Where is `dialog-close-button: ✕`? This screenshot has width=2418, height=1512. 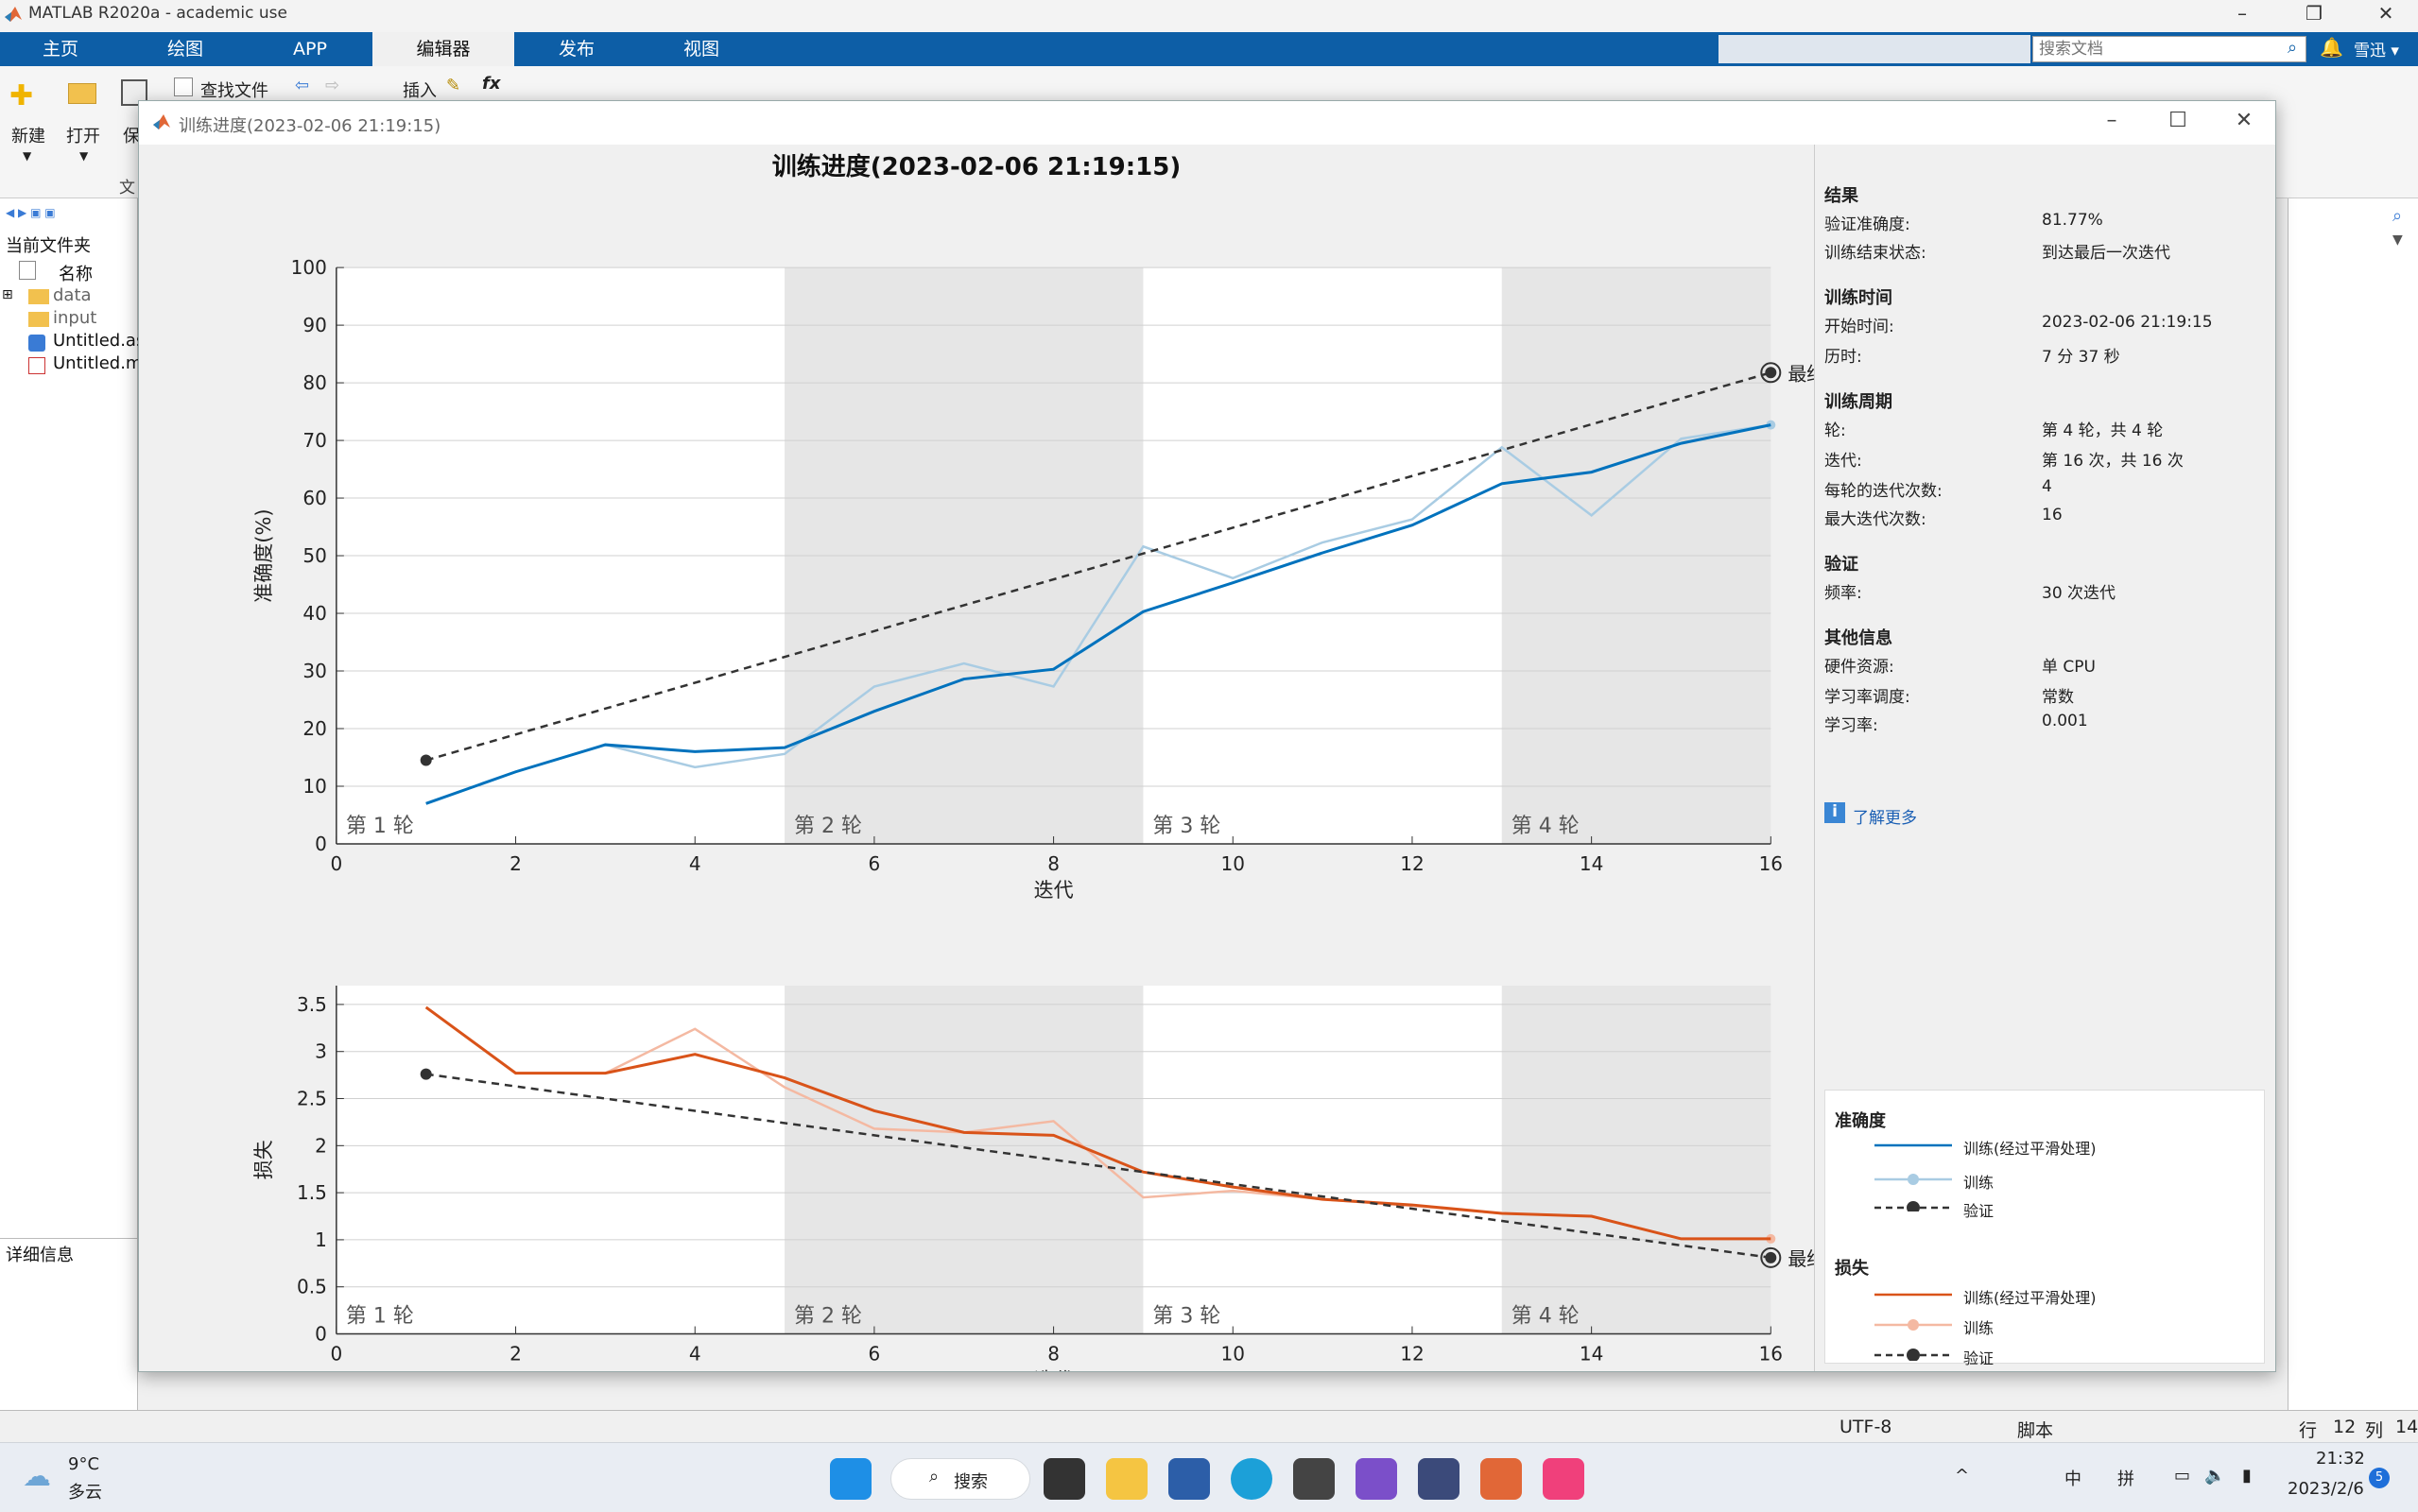
dialog-close-button: ✕ is located at coordinates (2244, 120).